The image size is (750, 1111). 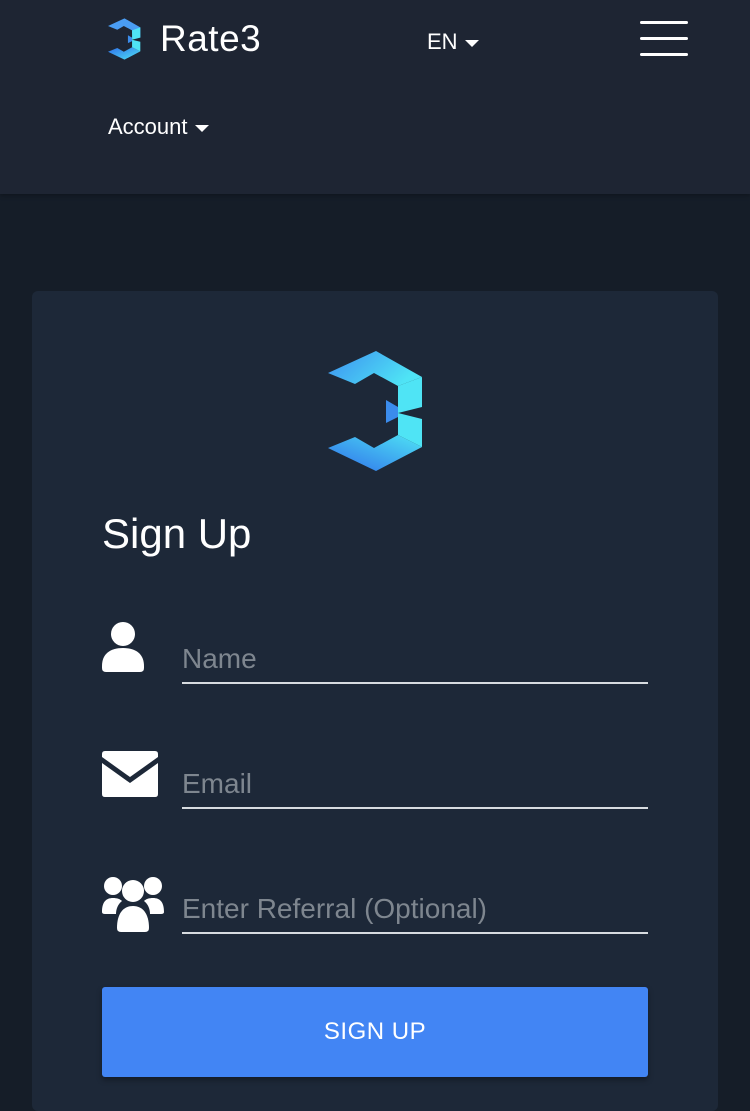 What do you see at coordinates (375, 1032) in the screenshot?
I see `signup-button: SIGN UP` at bounding box center [375, 1032].